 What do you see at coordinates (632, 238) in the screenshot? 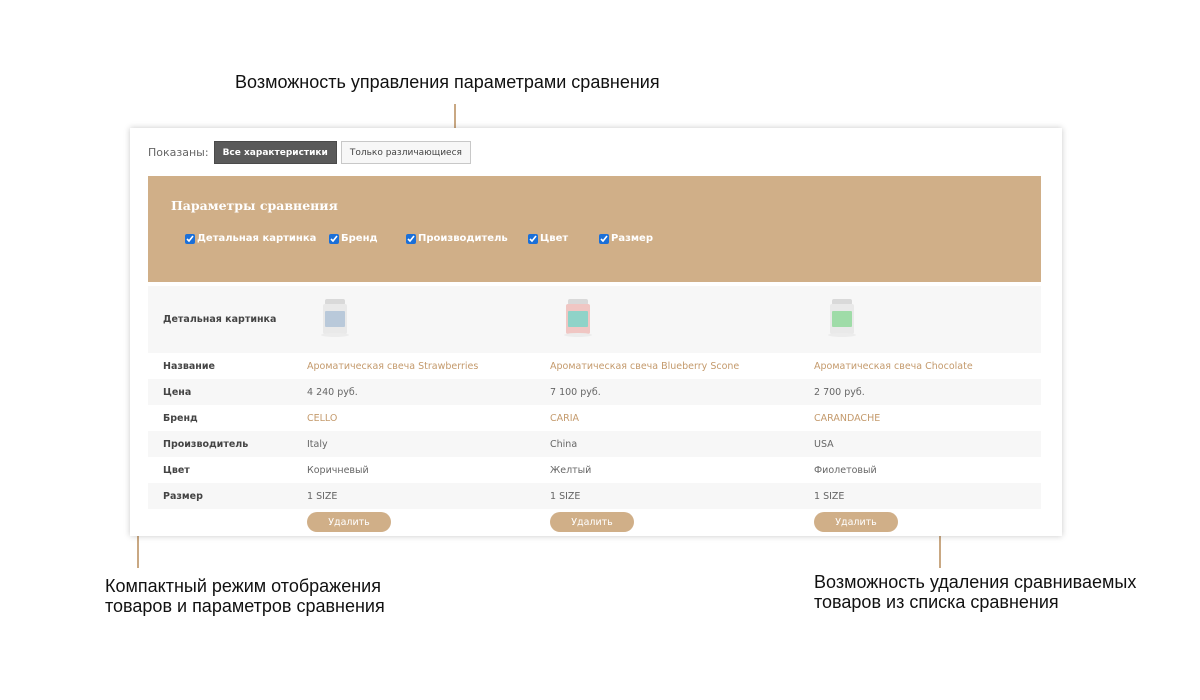
I see `param-option-label: Размер` at bounding box center [632, 238].